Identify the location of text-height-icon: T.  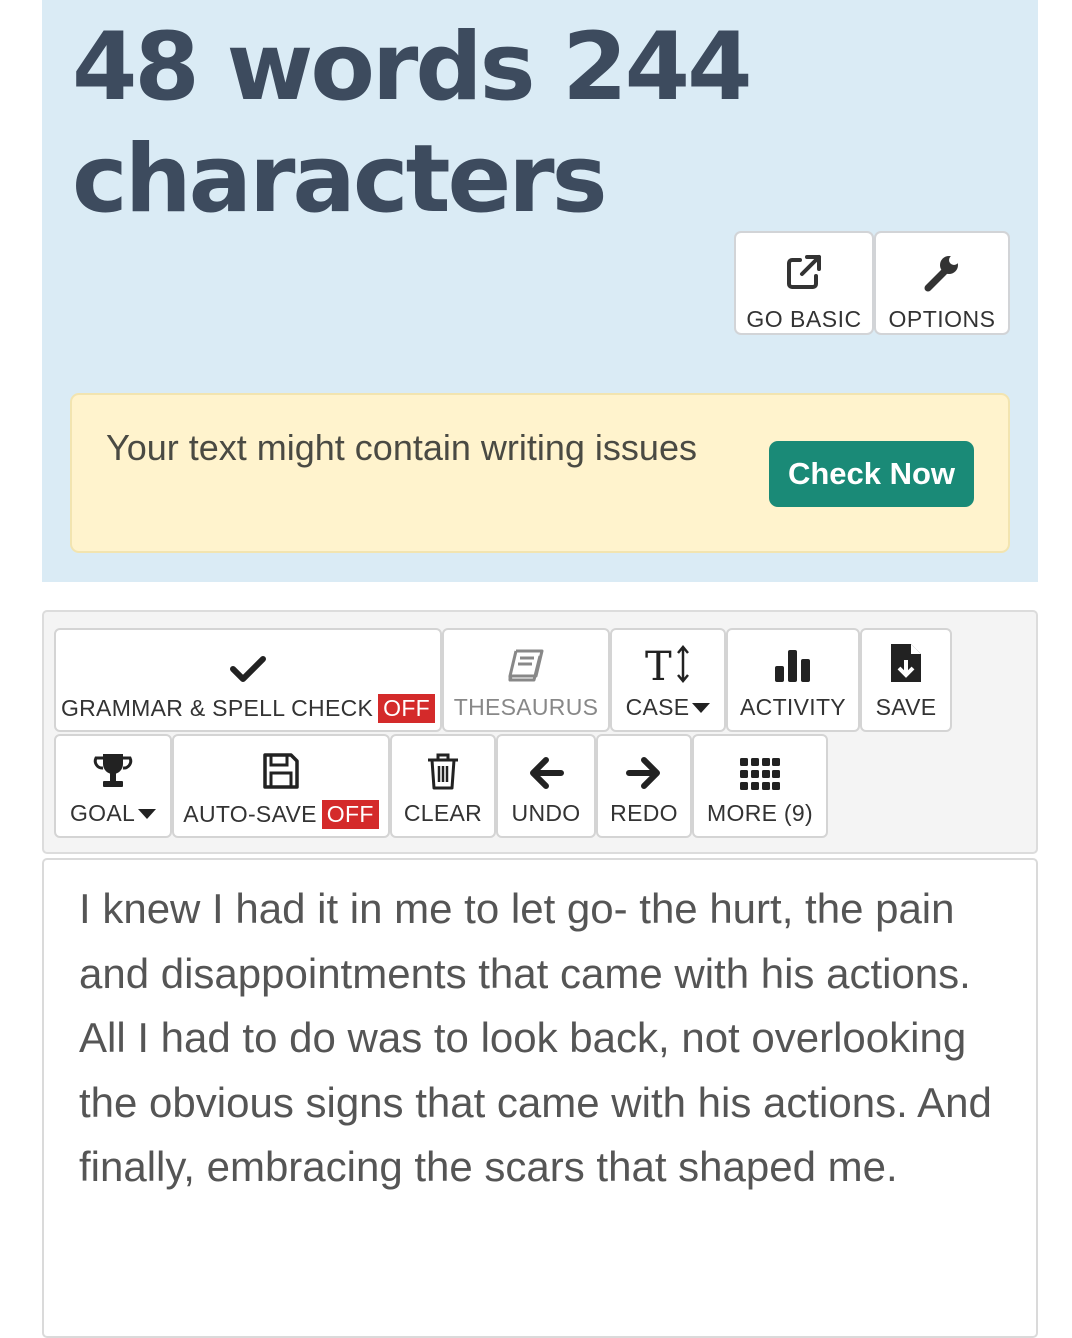
(668, 657).